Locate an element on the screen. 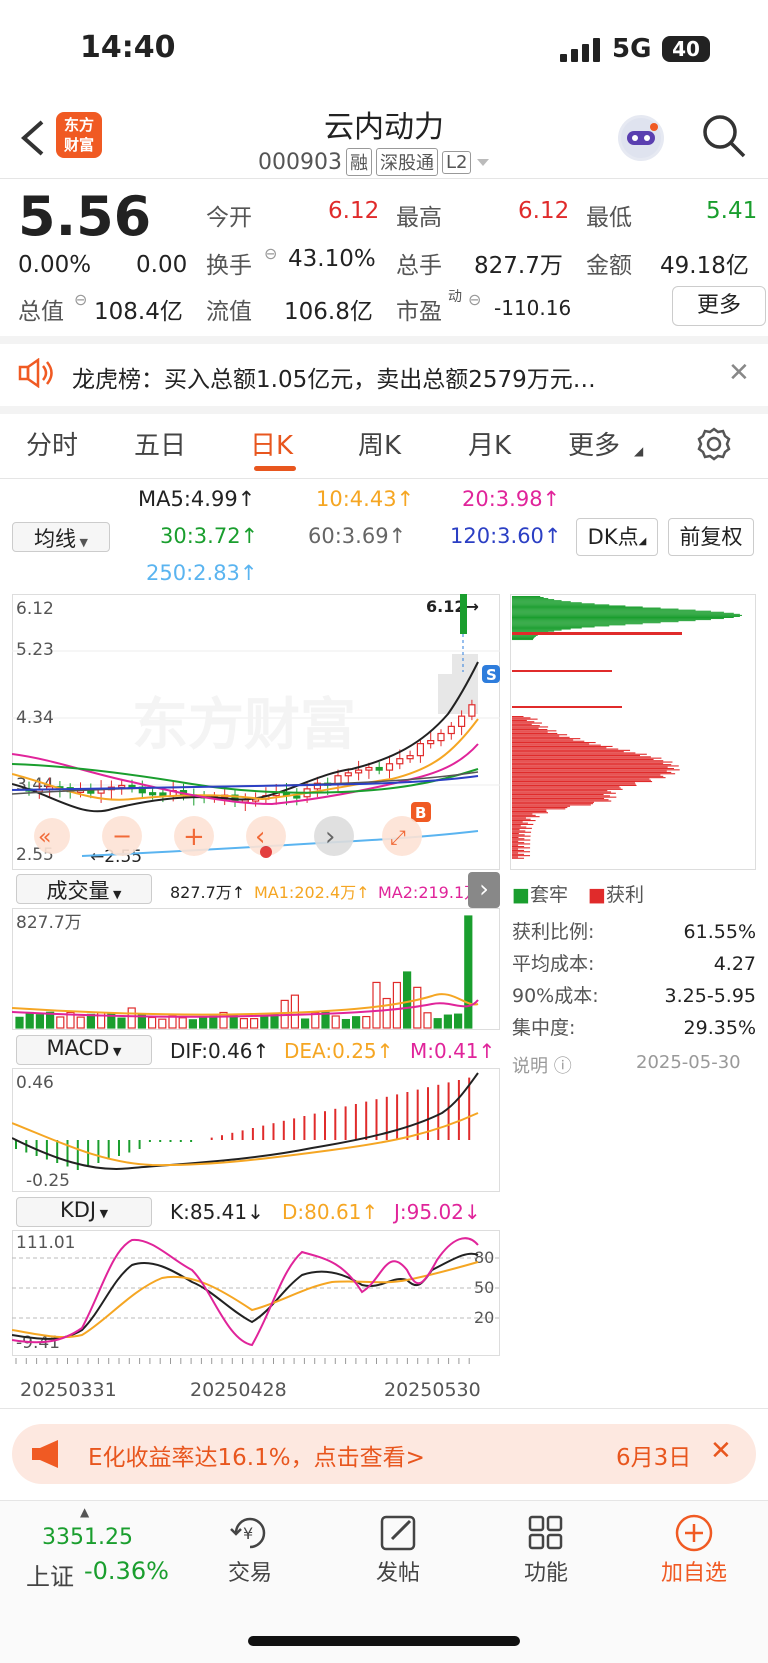 This screenshot has height=1663, width=768. tab-more: 更多 is located at coordinates (594, 443).